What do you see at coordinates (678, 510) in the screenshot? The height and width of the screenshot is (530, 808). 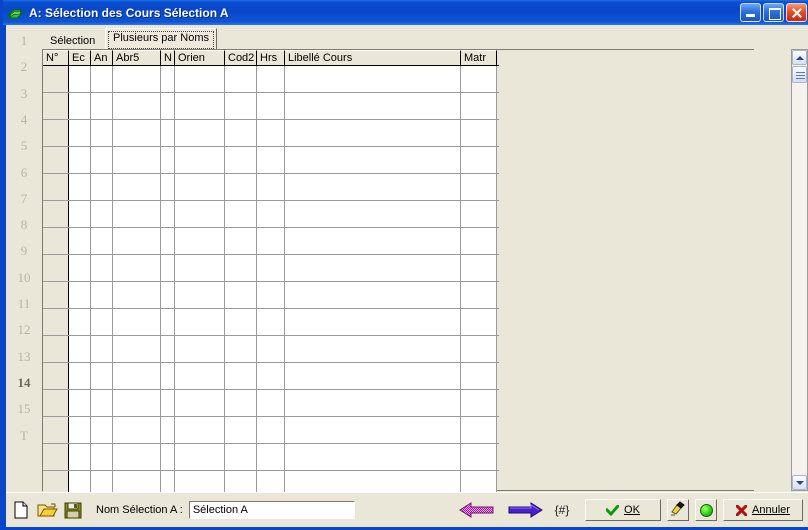 I see `edit-pen-button` at bounding box center [678, 510].